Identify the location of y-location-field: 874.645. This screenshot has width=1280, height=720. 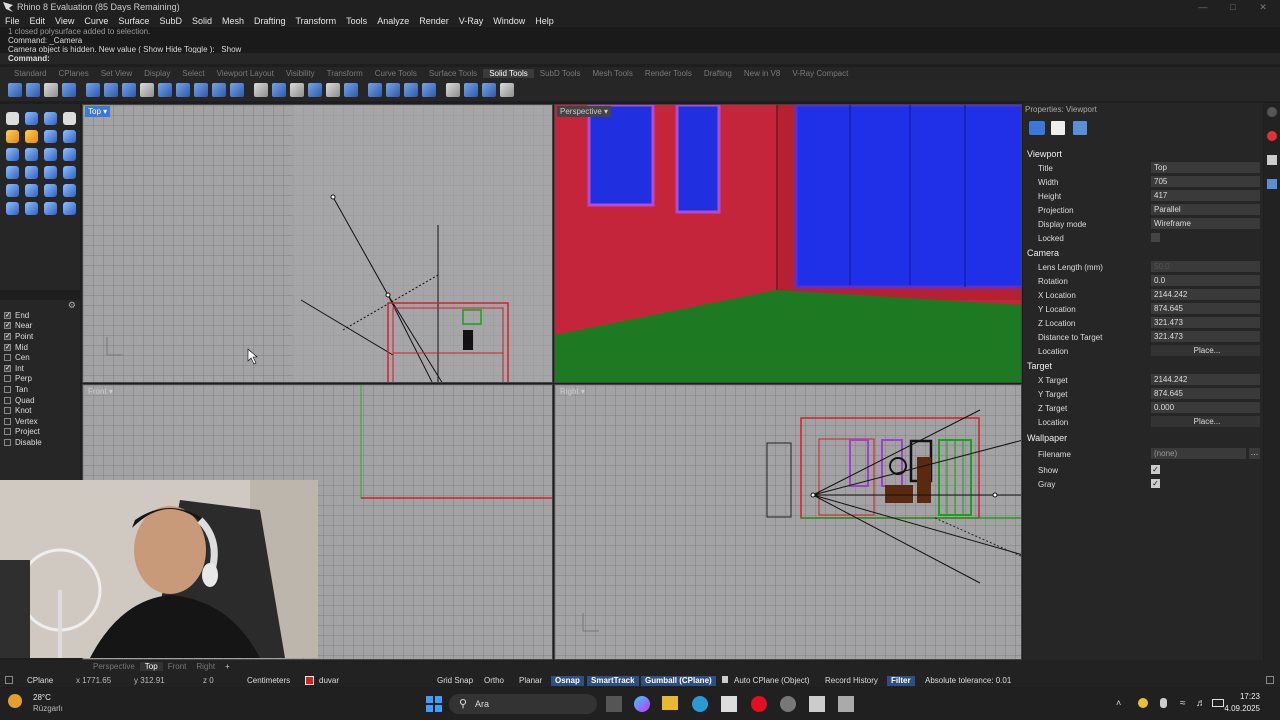
(1205, 308).